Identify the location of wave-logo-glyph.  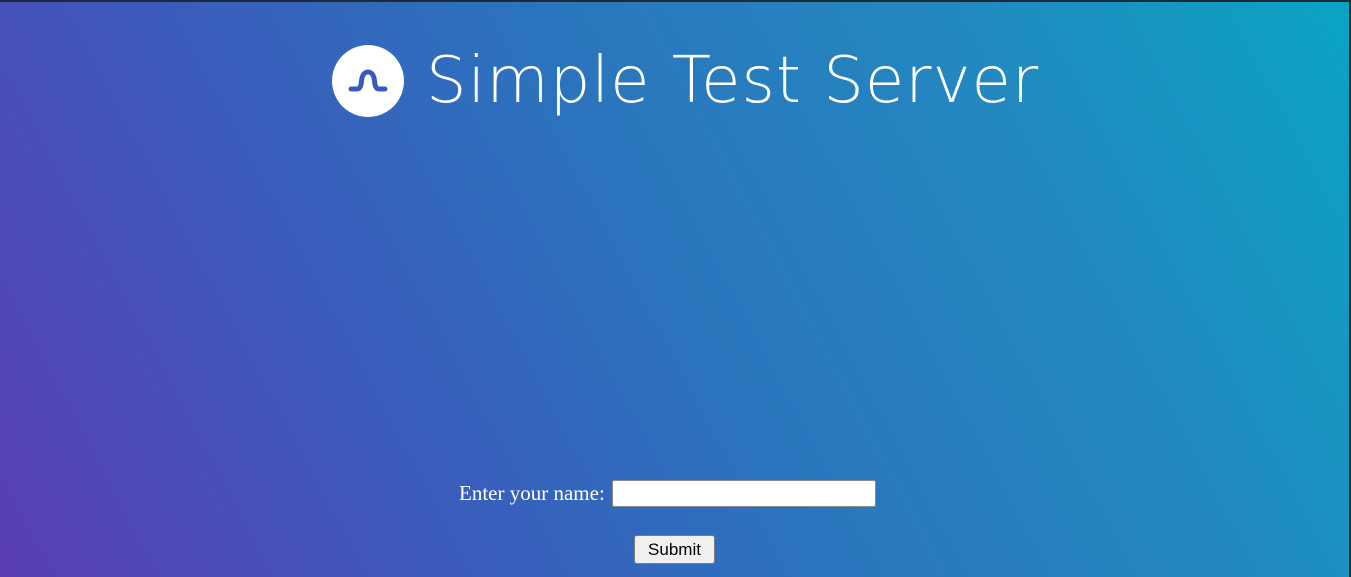
(368, 80).